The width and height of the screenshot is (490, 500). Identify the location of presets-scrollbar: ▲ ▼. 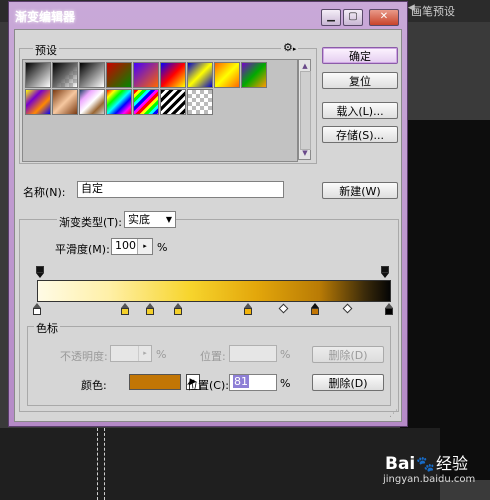
(304, 109).